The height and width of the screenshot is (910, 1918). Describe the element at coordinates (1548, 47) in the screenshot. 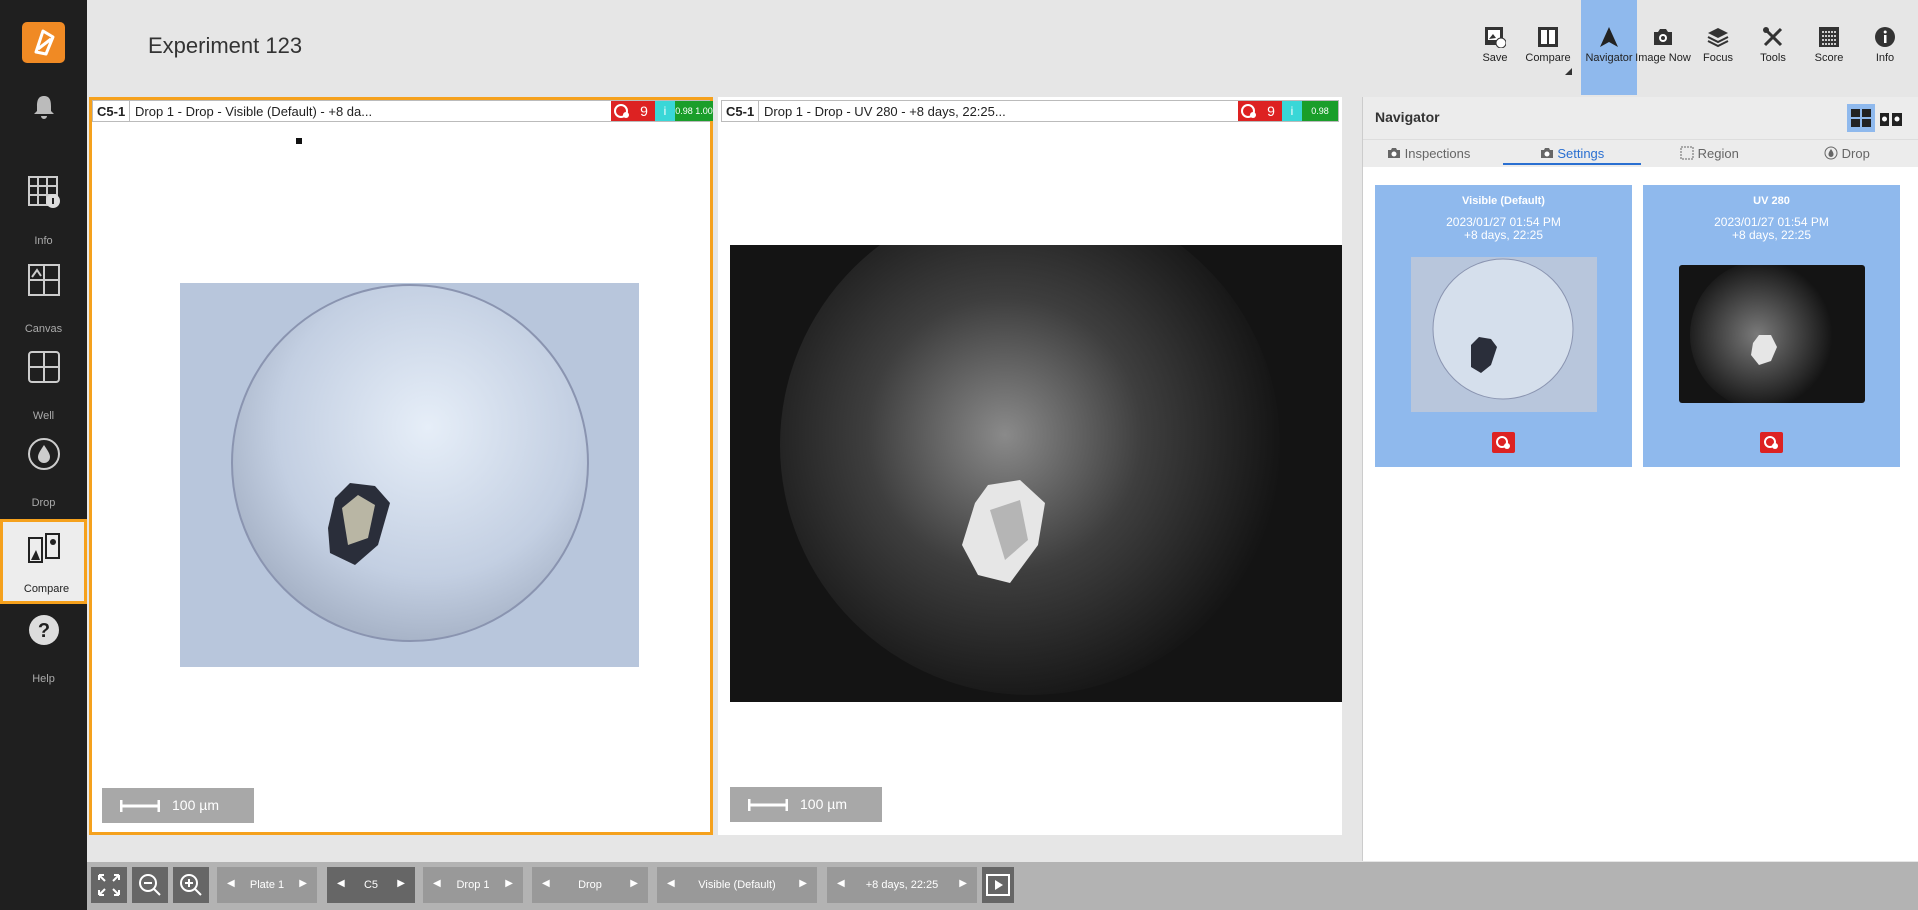

I see `compare-tool-button: Compare` at that location.